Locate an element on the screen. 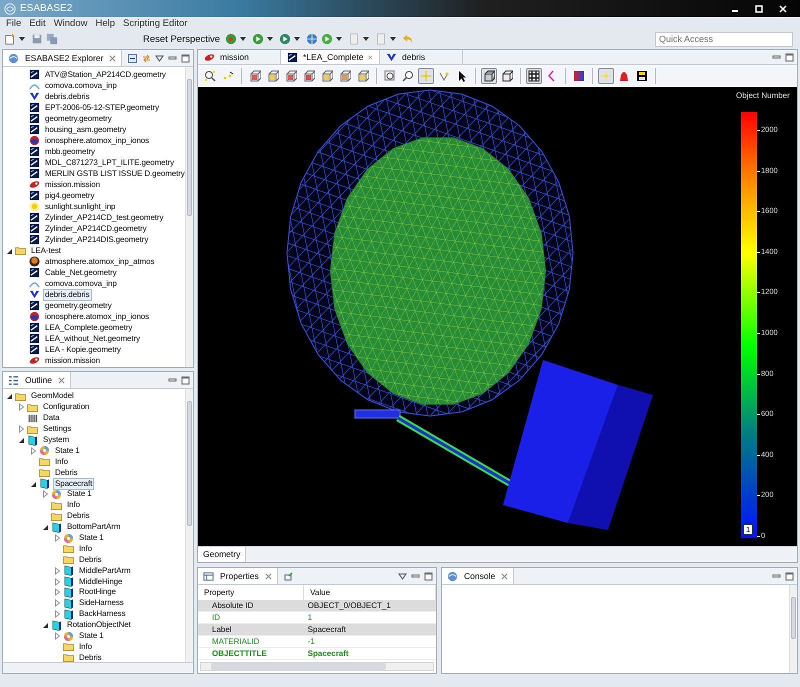 The height and width of the screenshot is (687, 800). tree-item: LEA_without_Net.geometry is located at coordinates (92, 338).